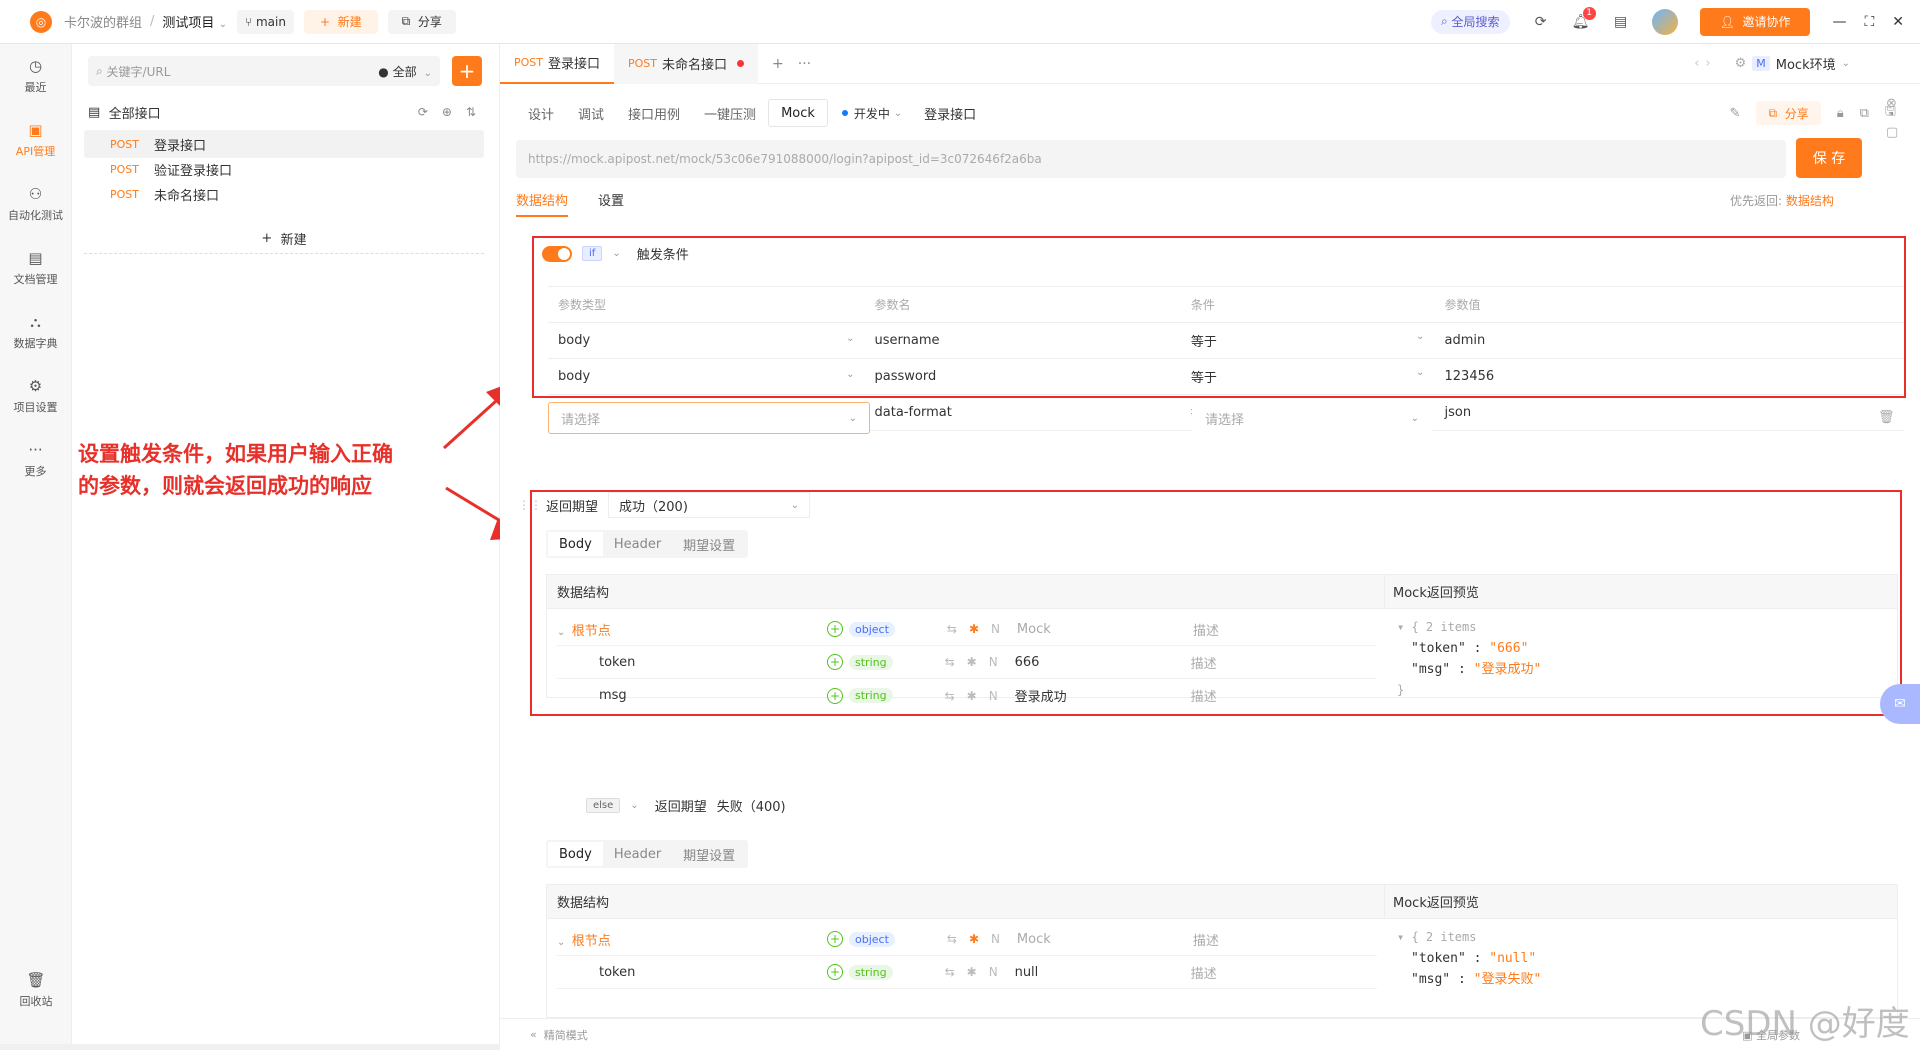 The image size is (1920, 1050). I want to click on close-panel-icon: ⊗, so click(1892, 103).